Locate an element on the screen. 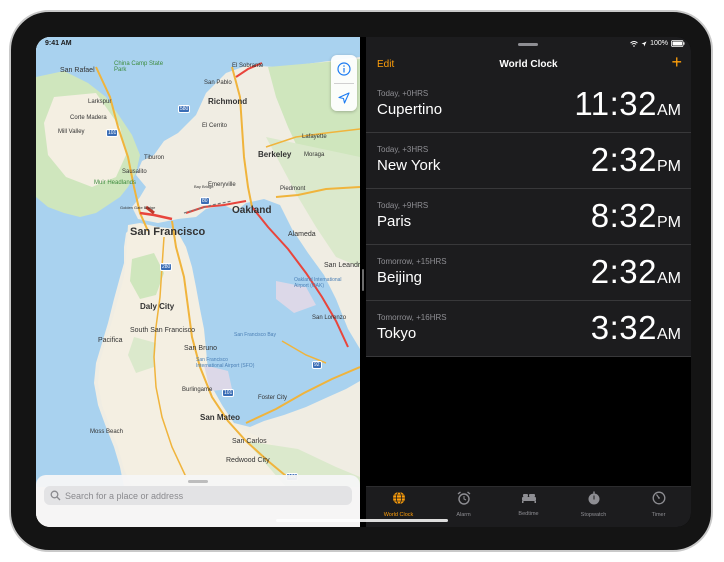 The image size is (724, 562). search-placeholder: Search for a place or address is located at coordinates (124, 495).